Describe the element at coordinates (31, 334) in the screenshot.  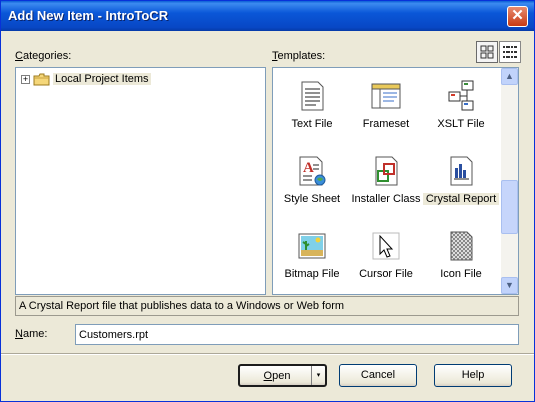
I see `name-label: Name:` at that location.